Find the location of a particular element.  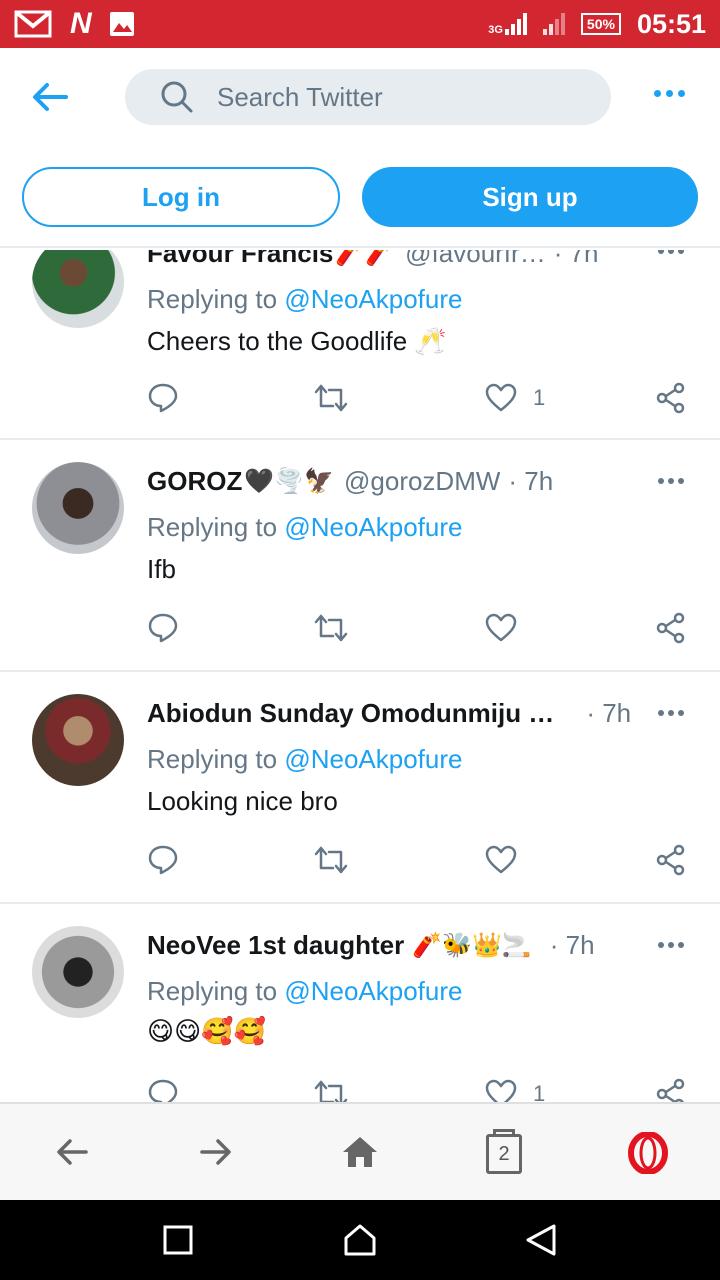

news-app-icon: N is located at coordinates (81, 23).